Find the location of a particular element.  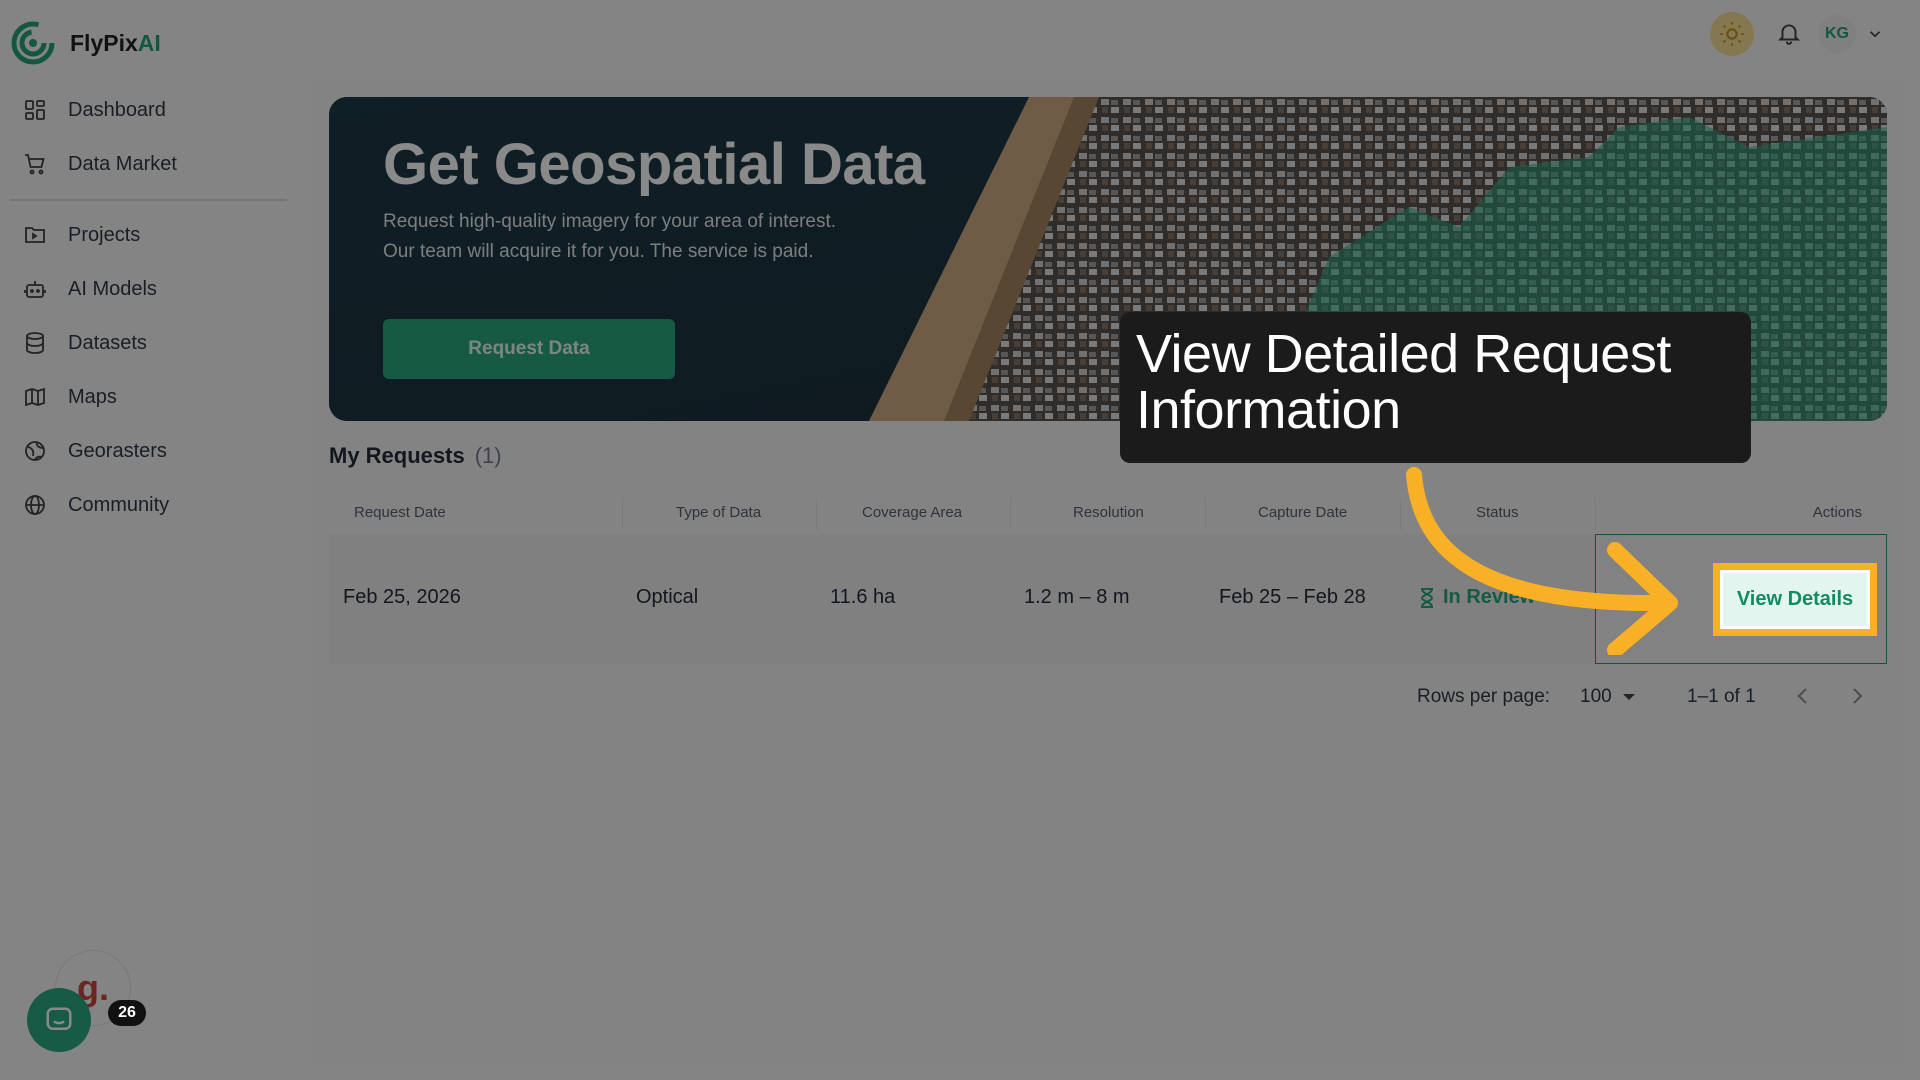

chevron-down-icon is located at coordinates (1875, 34).